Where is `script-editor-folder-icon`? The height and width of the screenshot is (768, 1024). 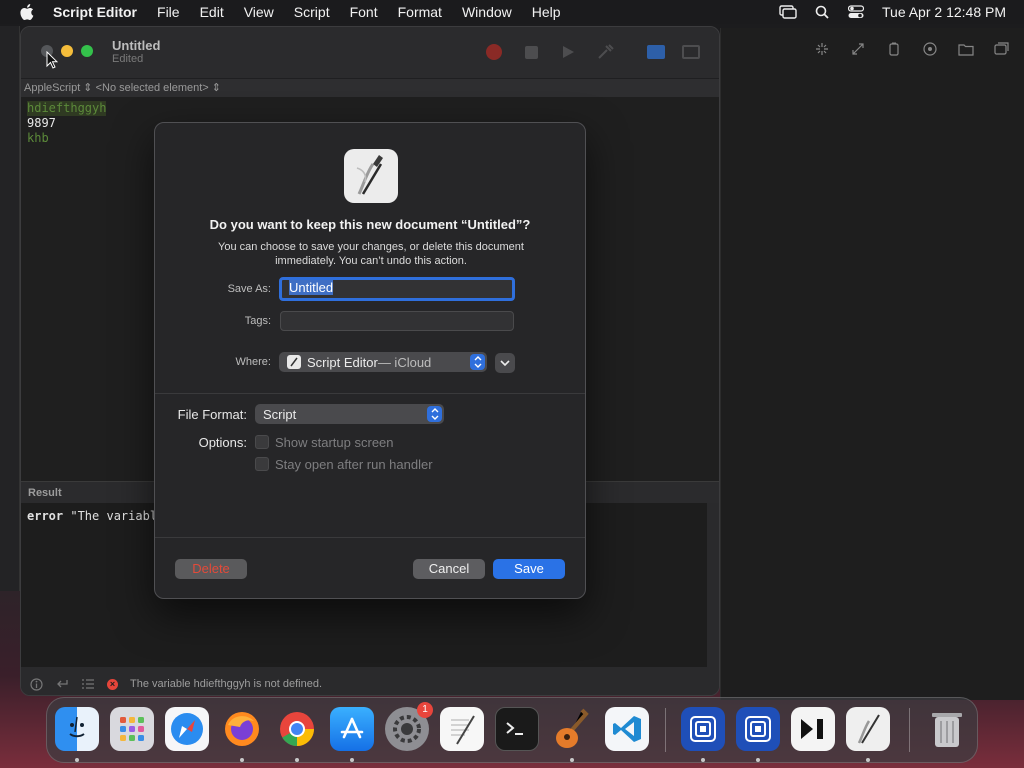
script-editor-folder-icon is located at coordinates (294, 362).